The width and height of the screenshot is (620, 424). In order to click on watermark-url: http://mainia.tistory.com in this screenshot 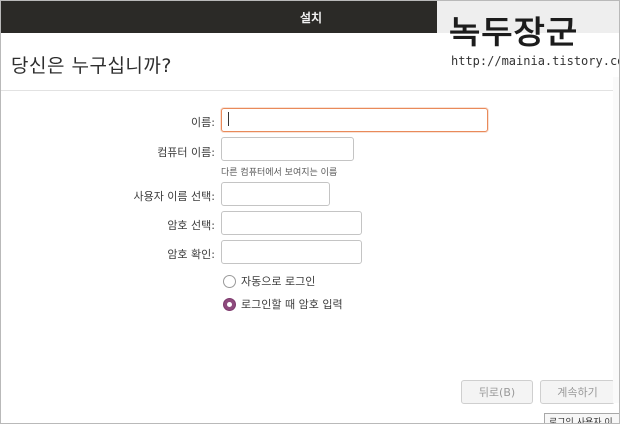, I will do `click(535, 61)`.